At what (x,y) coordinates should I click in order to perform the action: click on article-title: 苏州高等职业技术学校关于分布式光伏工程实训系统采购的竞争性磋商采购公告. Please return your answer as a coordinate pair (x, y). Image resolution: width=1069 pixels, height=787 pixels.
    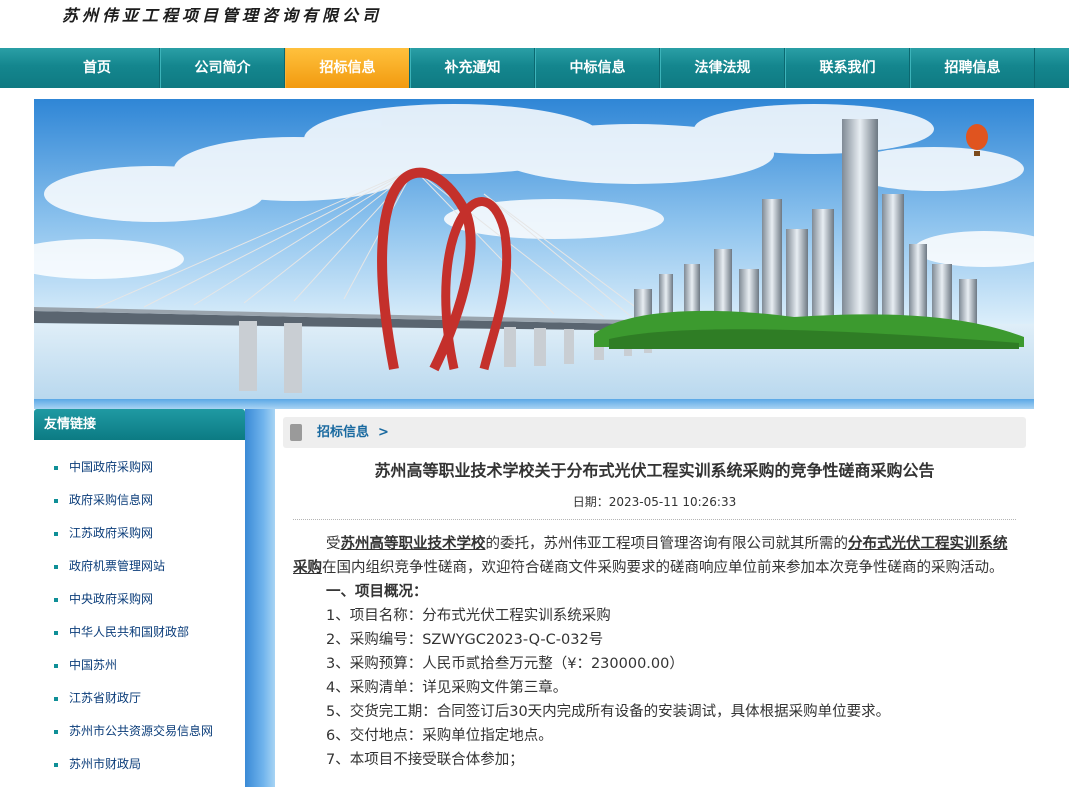
    Looking at the image, I should click on (654, 470).